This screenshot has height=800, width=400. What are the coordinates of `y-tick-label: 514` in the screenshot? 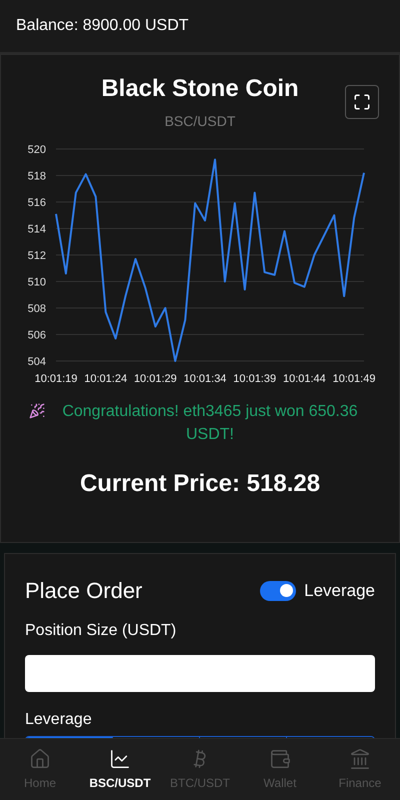 It's located at (37, 230).